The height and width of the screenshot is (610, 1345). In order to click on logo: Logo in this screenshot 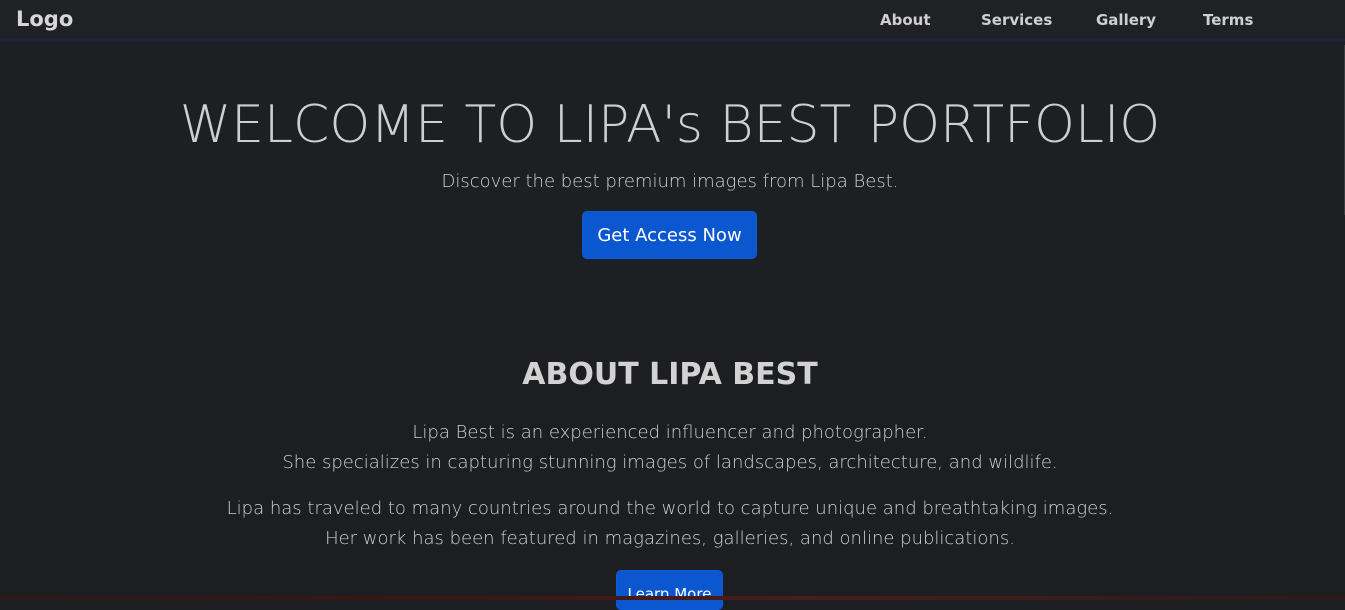, I will do `click(44, 19)`.